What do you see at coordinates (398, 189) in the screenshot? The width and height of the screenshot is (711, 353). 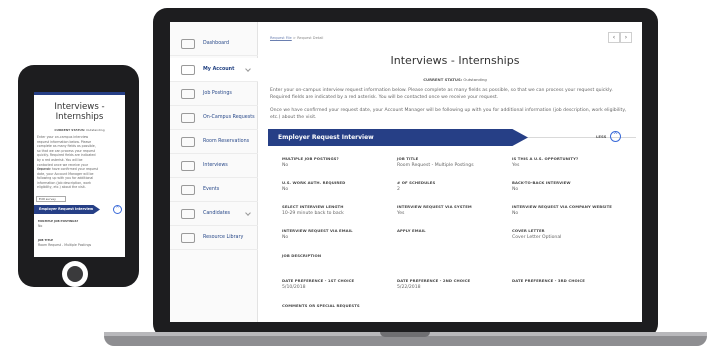 I see `field-value: 2` at bounding box center [398, 189].